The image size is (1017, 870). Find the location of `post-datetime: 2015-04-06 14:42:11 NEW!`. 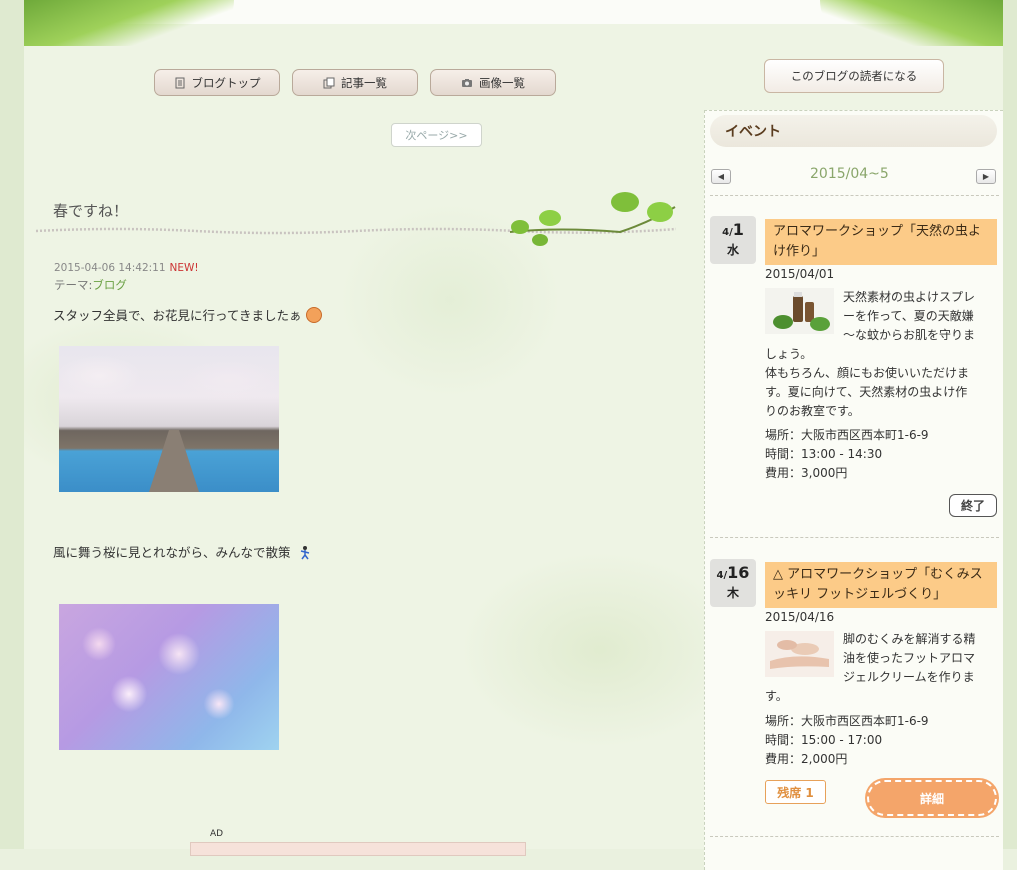

post-datetime: 2015-04-06 14:42:11 NEW! is located at coordinates (126, 268).